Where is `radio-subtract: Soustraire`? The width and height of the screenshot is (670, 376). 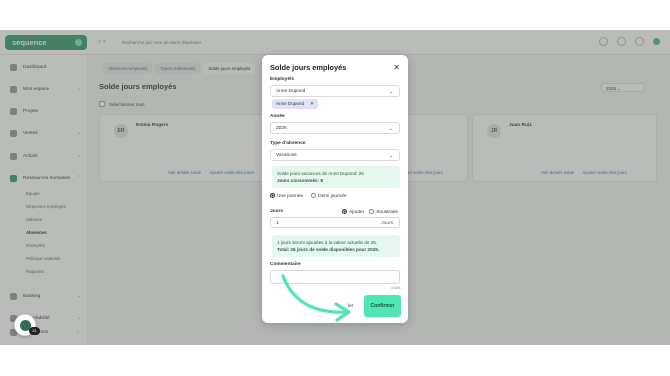 radio-subtract: Soustraire is located at coordinates (383, 212).